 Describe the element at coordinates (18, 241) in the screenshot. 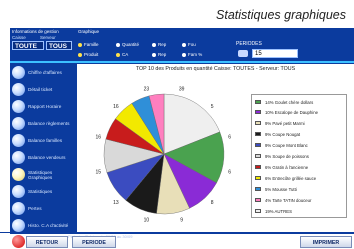

I see `back-icon` at that location.